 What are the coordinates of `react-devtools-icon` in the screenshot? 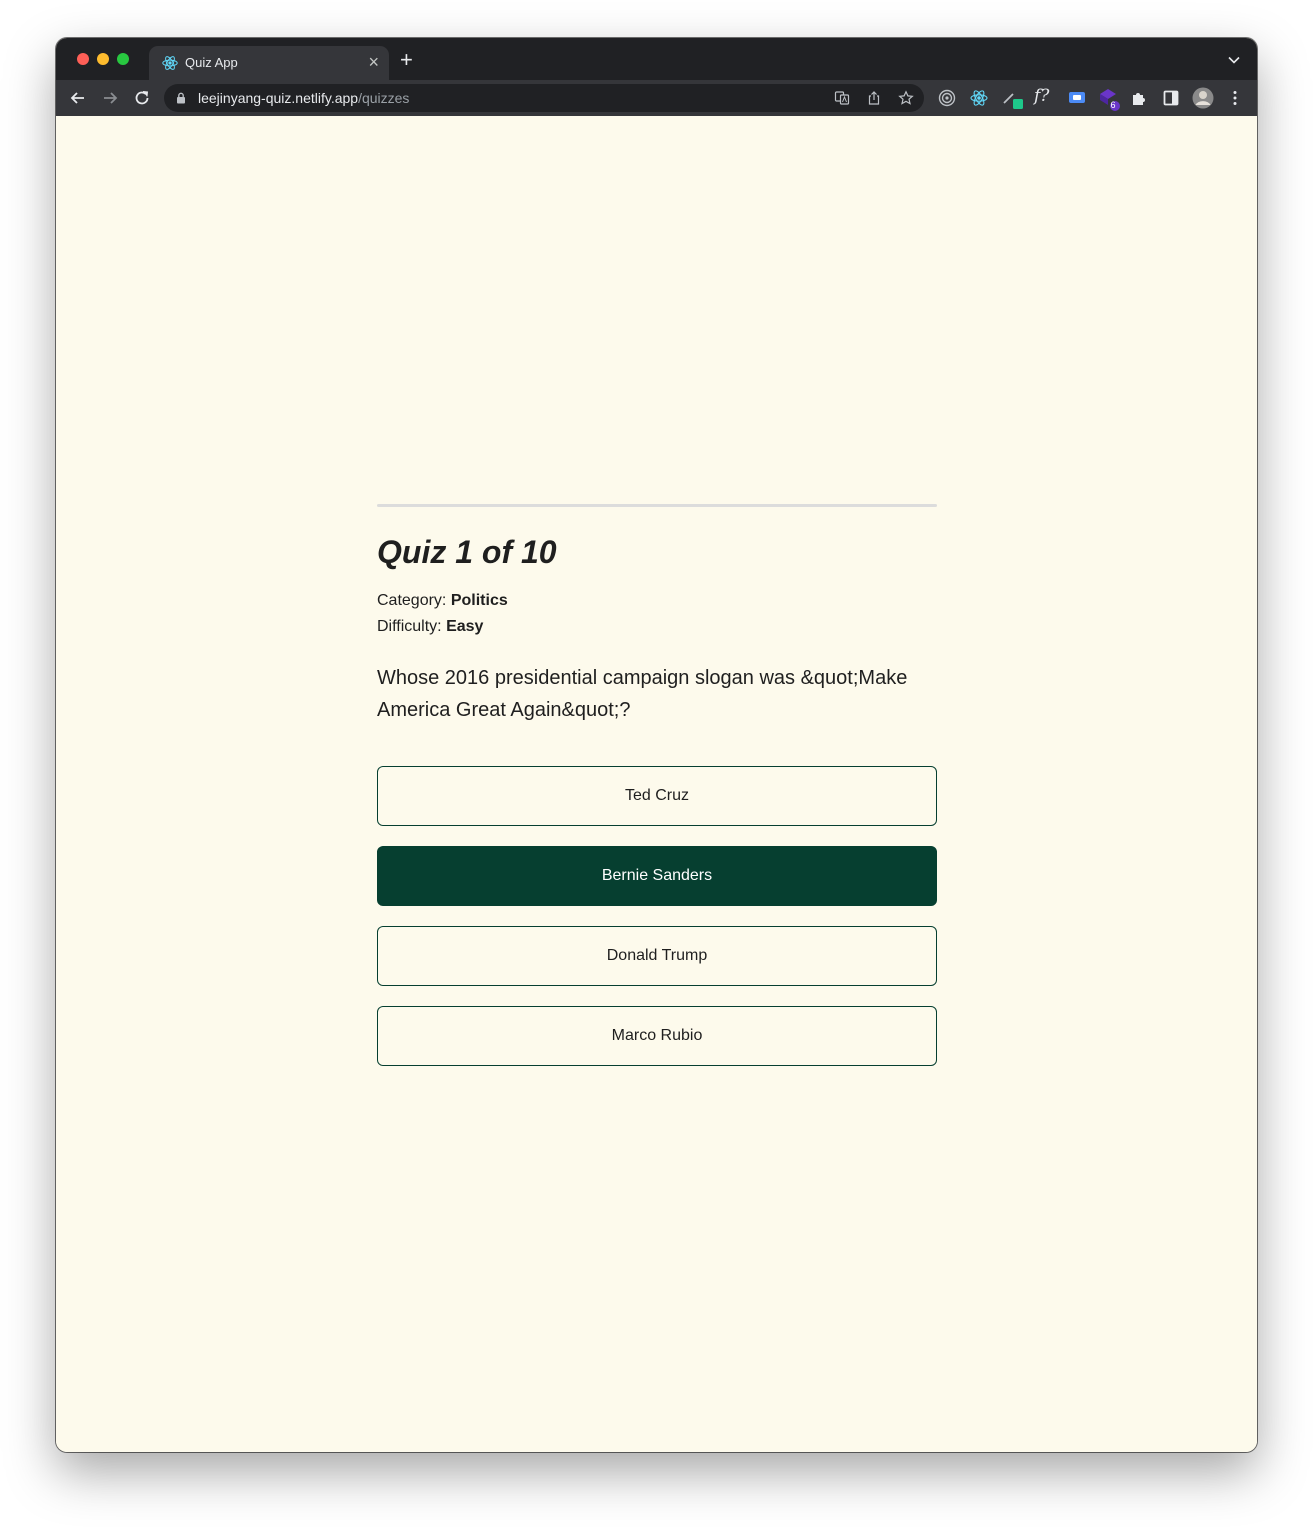 It's located at (979, 98).